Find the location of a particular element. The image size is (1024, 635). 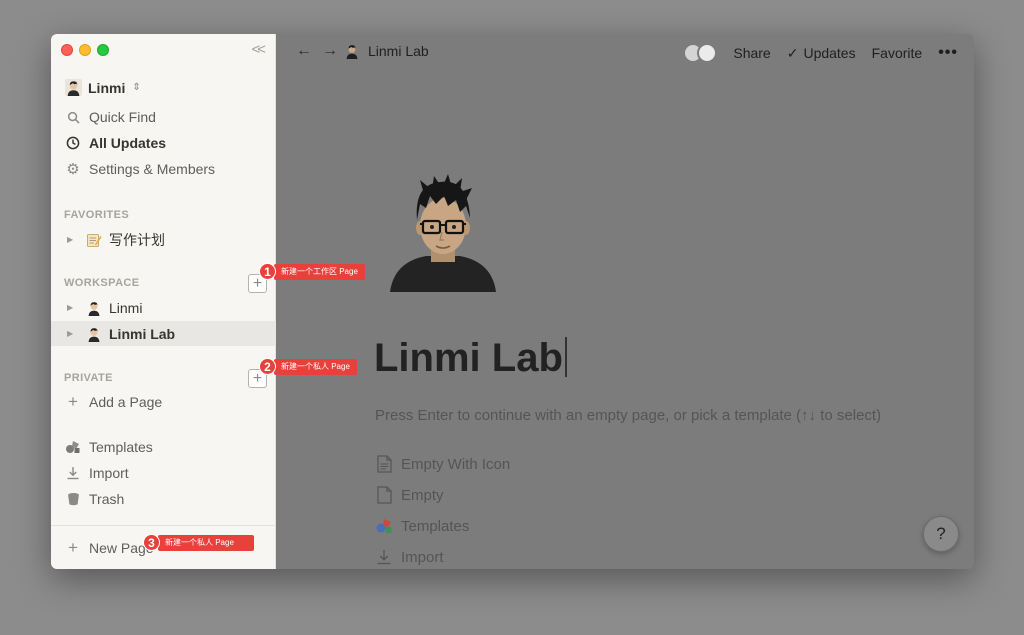

nav-label: Settings & Members is located at coordinates (152, 169).